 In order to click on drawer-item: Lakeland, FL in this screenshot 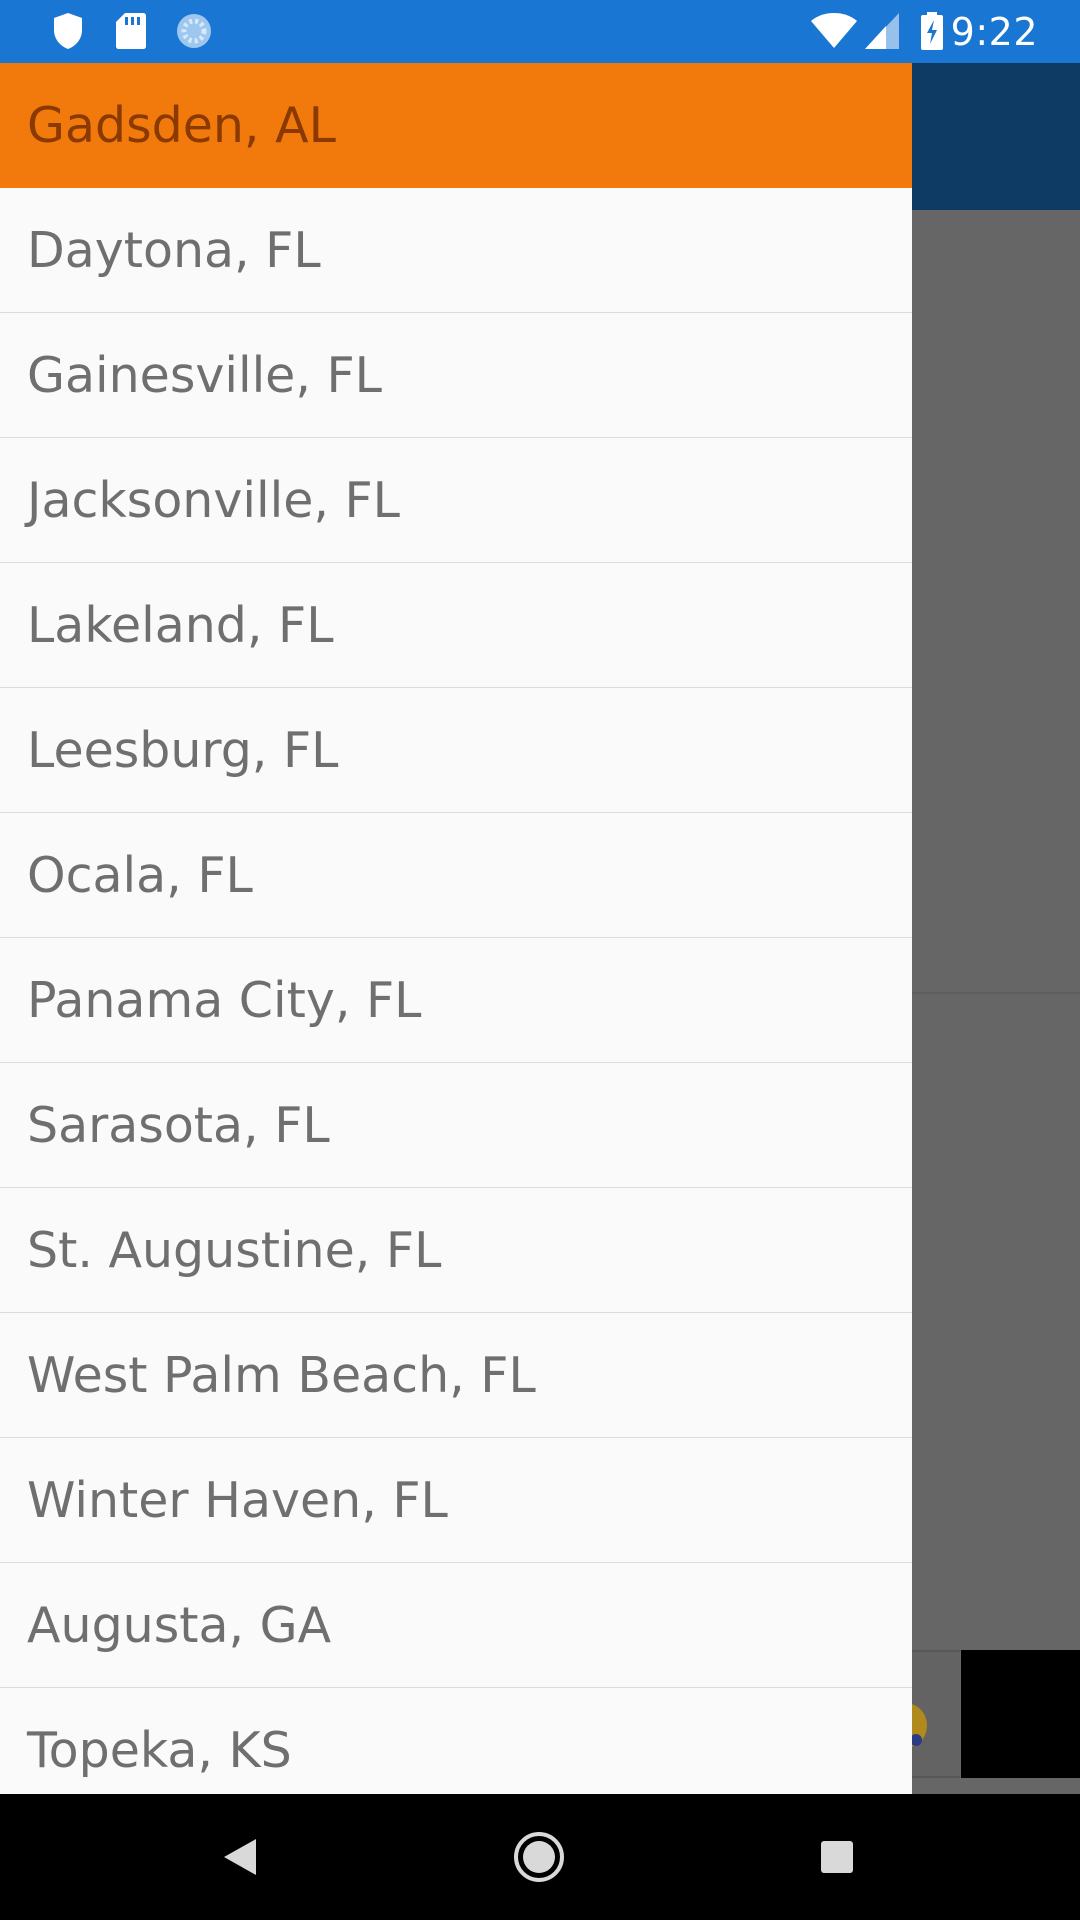, I will do `click(456, 625)`.